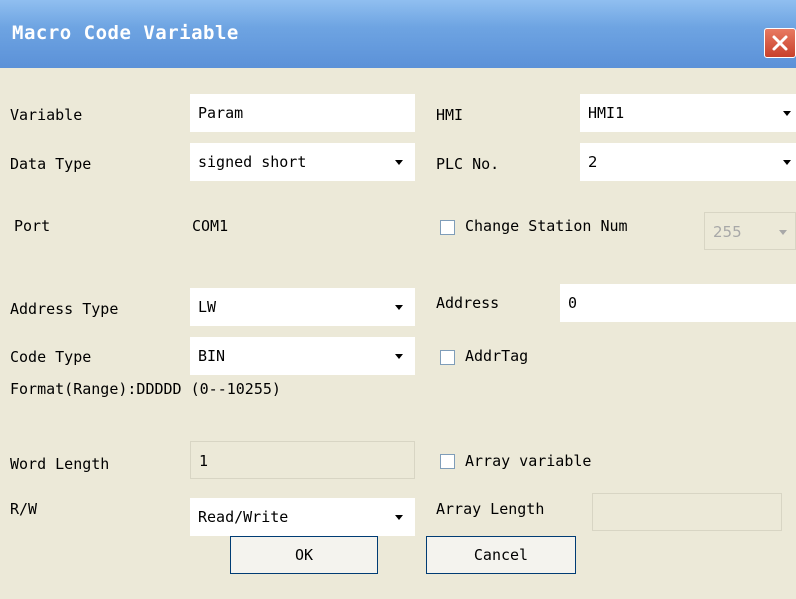  What do you see at coordinates (60, 464) in the screenshot?
I see `word-length-label: Word Length` at bounding box center [60, 464].